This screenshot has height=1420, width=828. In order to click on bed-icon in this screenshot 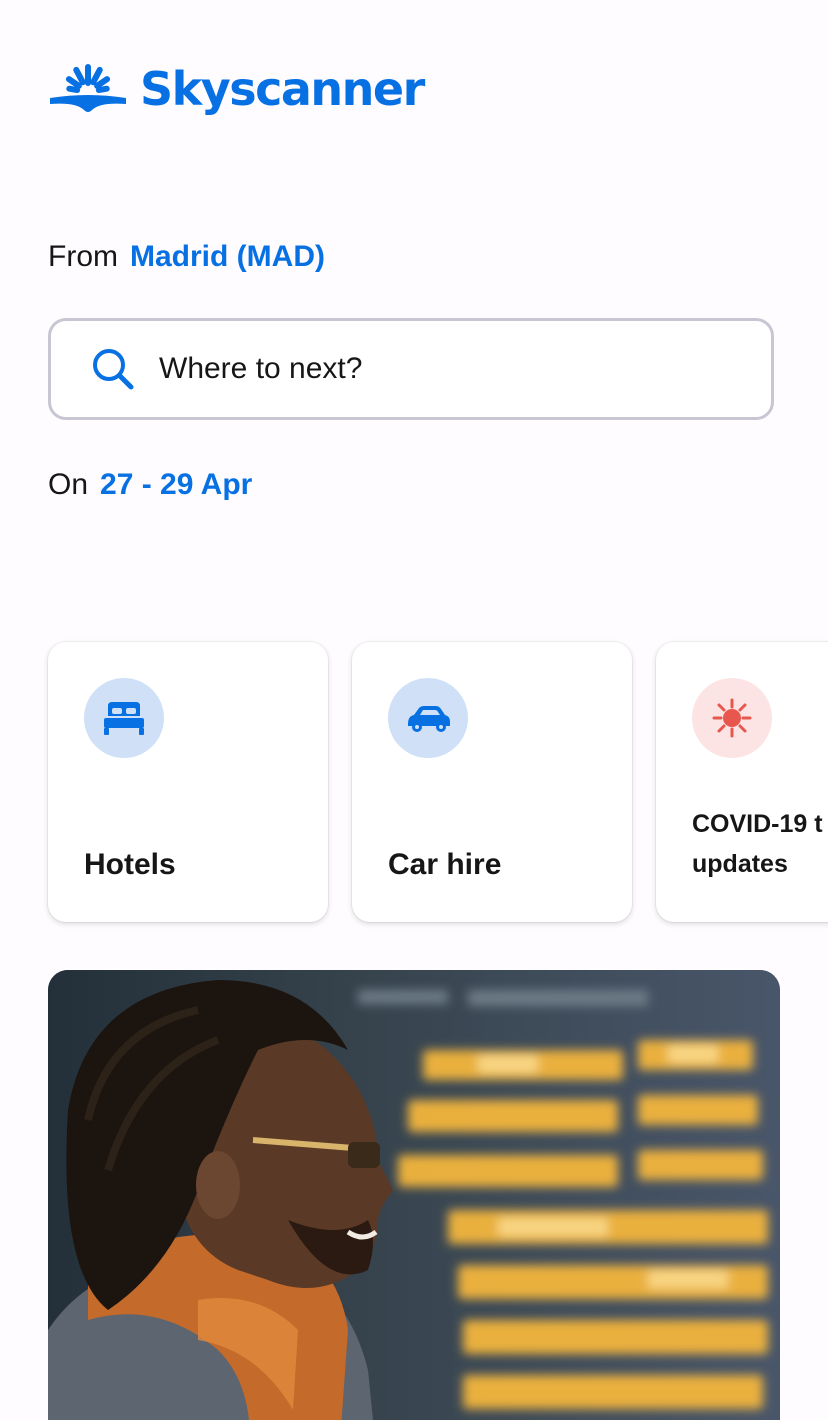, I will do `click(124, 718)`.